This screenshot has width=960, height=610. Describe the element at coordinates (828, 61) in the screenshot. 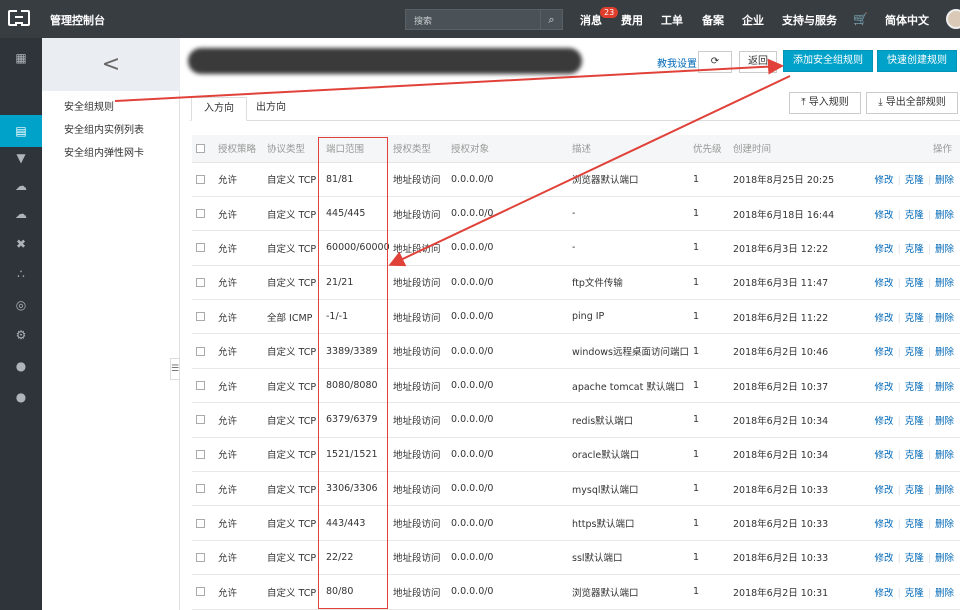

I see `add-rule-button: 添加安全组规则` at that location.